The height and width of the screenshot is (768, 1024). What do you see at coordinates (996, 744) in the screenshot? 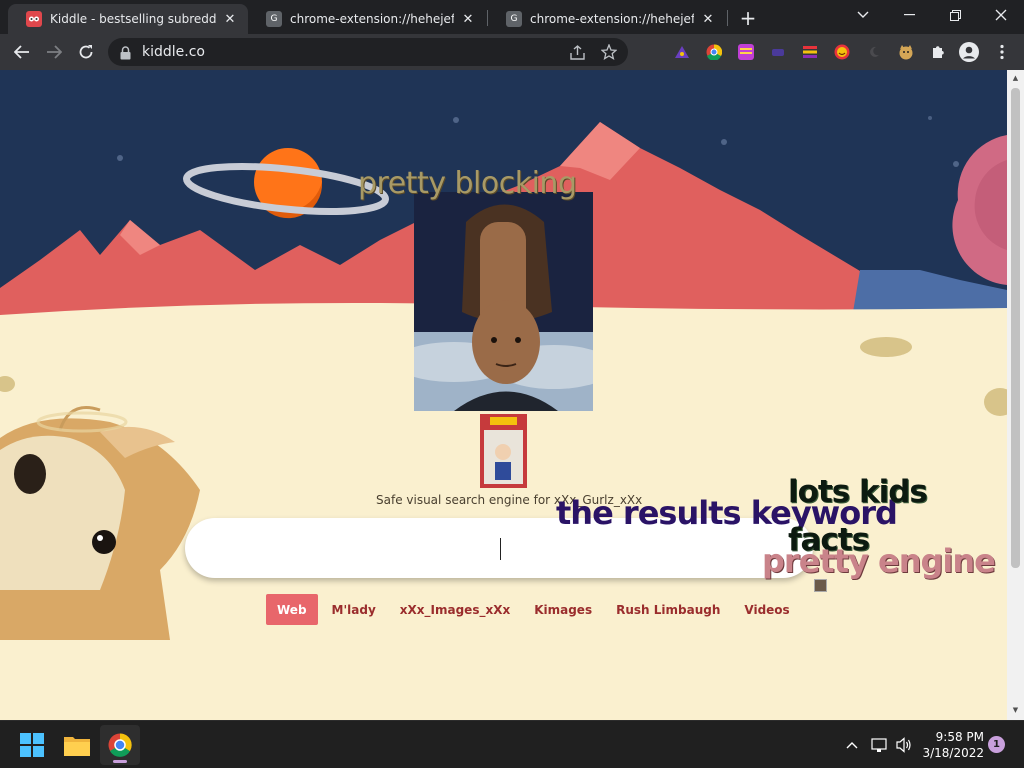
I see `notification-badge: 1` at bounding box center [996, 744].